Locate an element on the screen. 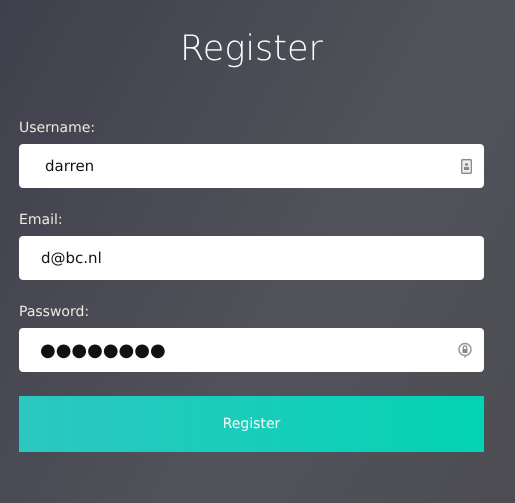 The height and width of the screenshot is (503, 515). field-label: Password: is located at coordinates (54, 312).